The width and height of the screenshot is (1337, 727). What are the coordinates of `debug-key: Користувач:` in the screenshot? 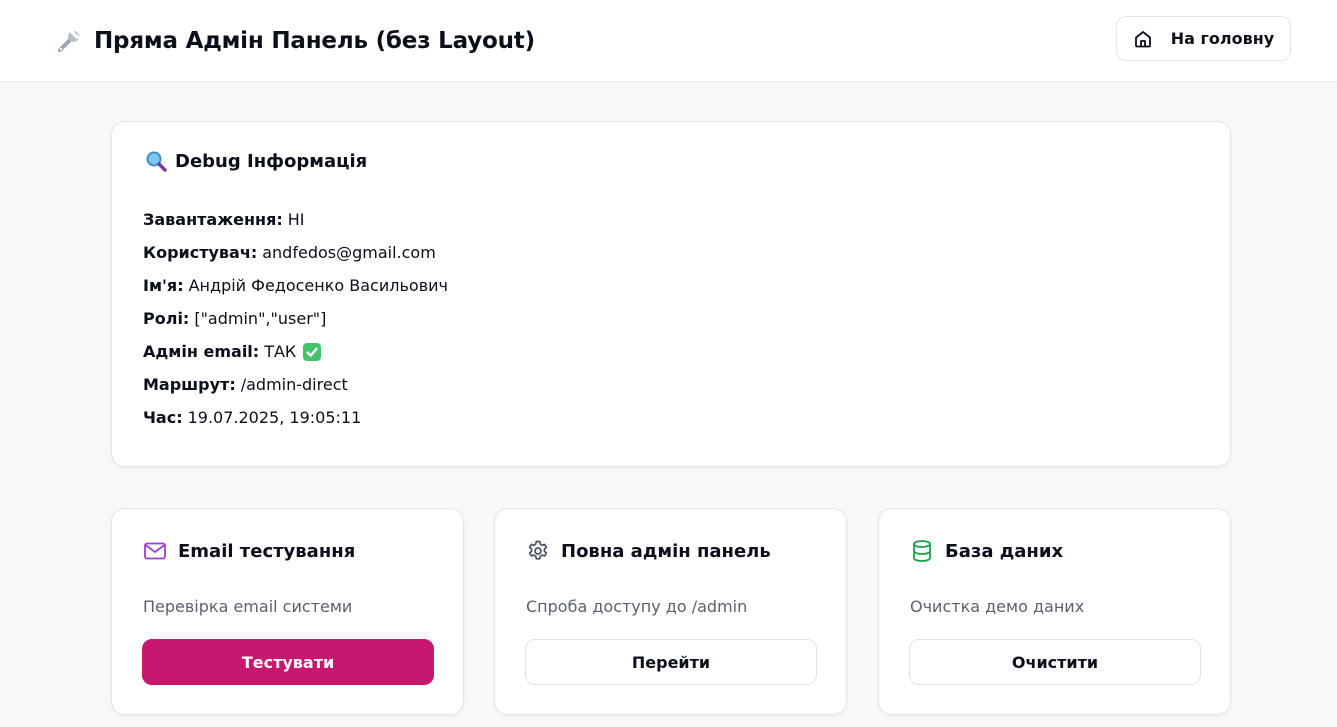 It's located at (200, 252).